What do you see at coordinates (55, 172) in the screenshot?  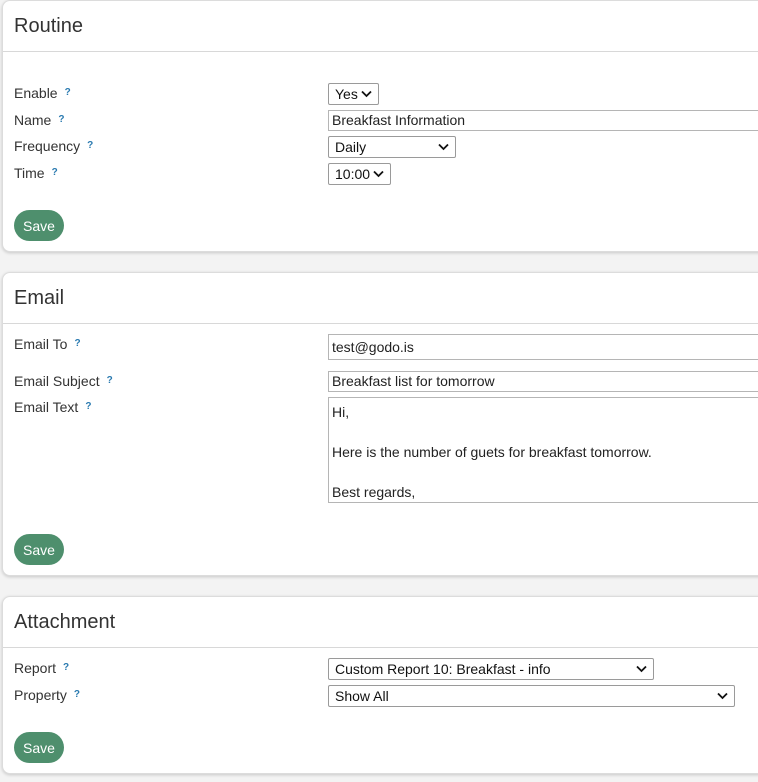 I see `time-help-icon: ?` at bounding box center [55, 172].